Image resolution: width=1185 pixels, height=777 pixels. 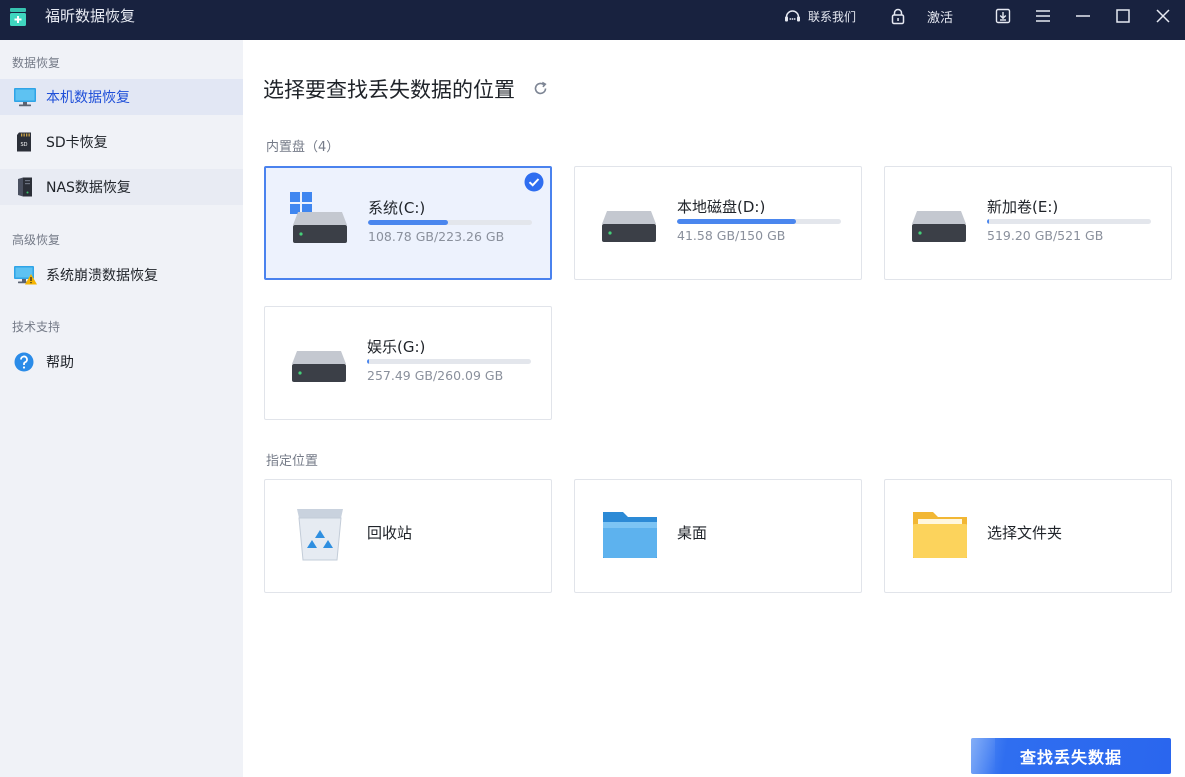 I want to click on drive-size: 519.20 GB/521 GB, so click(x=1045, y=235).